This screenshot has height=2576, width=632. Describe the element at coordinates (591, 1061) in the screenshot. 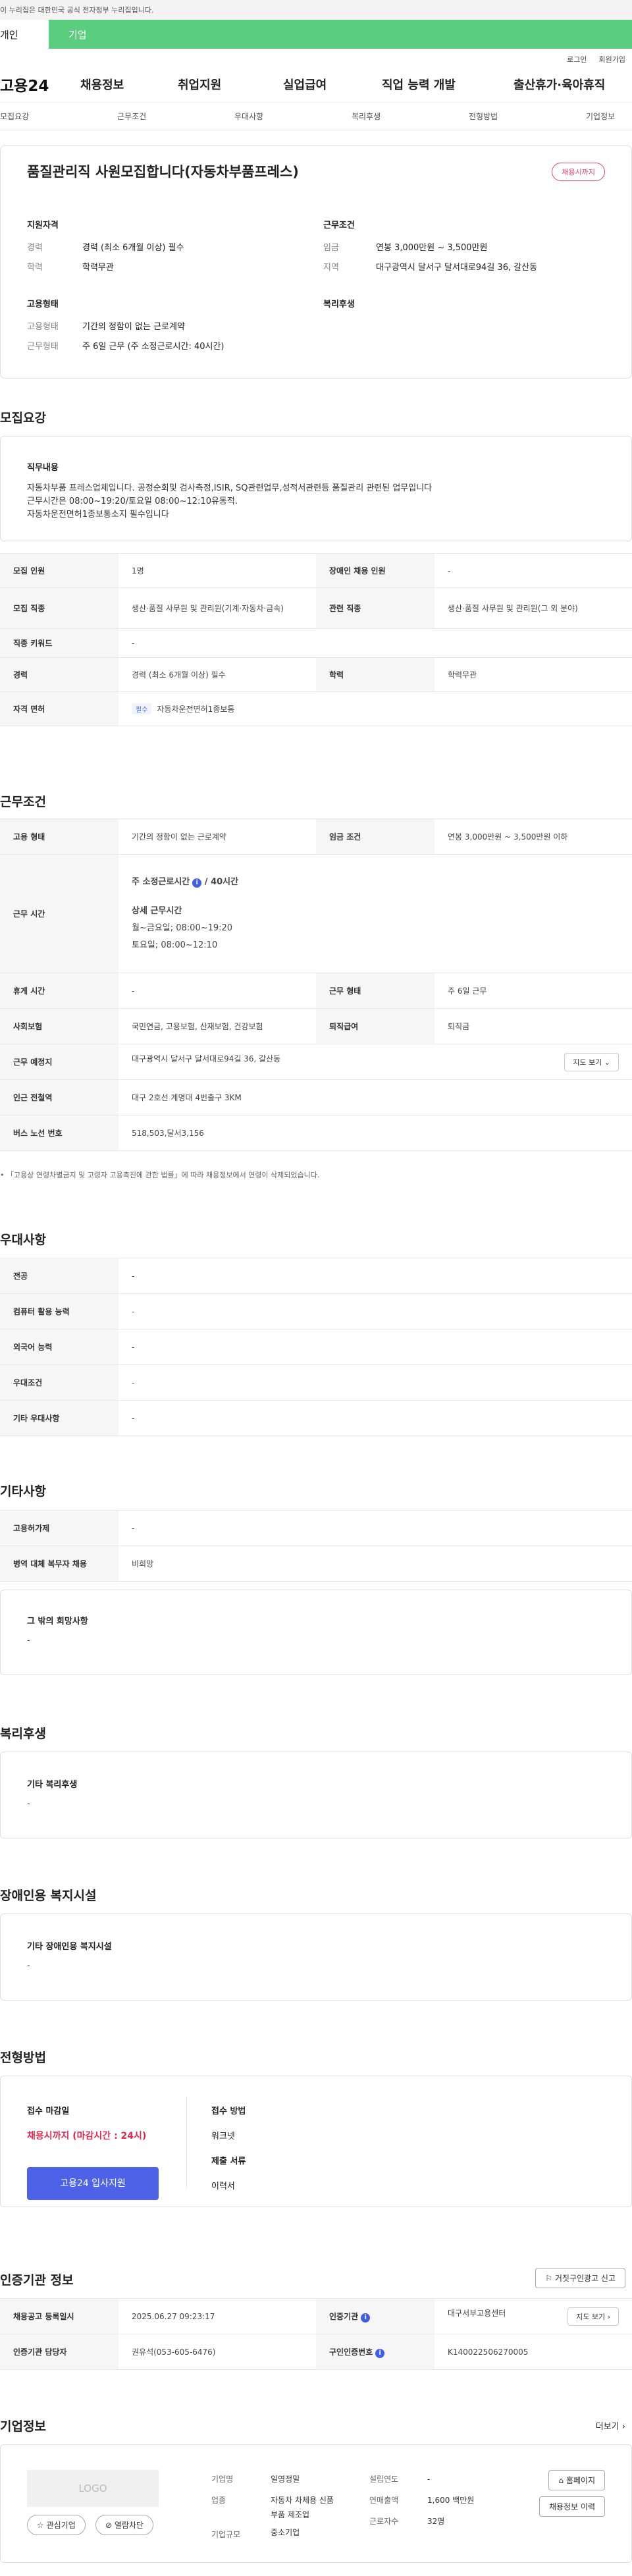

I see `map-button: 지도 보기 ⌄` at that location.